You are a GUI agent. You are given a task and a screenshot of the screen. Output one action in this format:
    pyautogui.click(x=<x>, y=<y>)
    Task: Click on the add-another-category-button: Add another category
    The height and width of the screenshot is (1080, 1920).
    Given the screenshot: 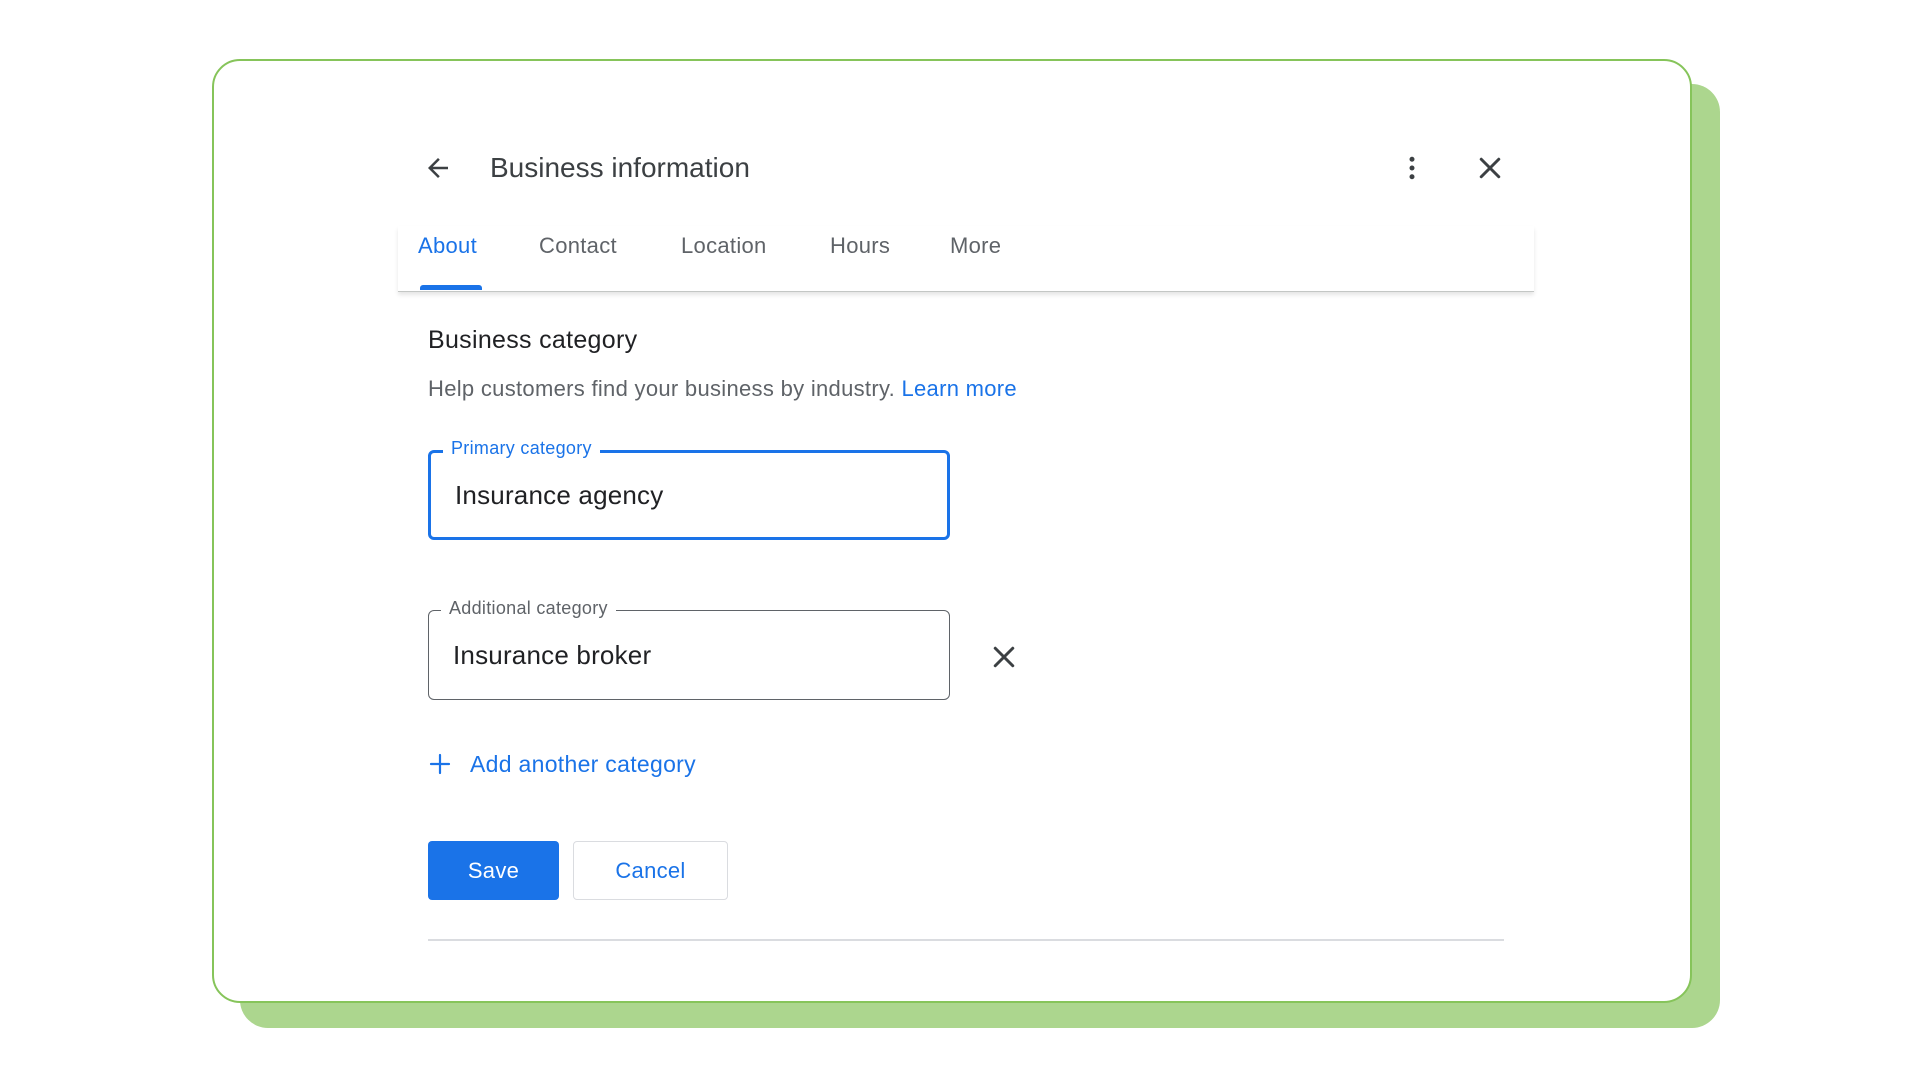 What is the action you would take?
    pyautogui.click(x=562, y=764)
    